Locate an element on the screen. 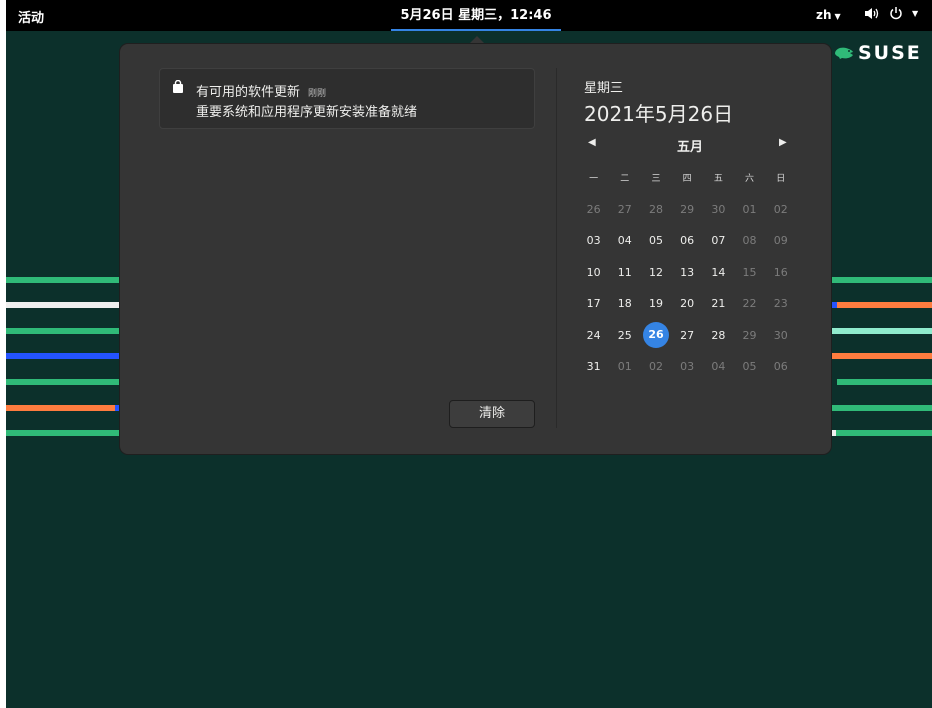  calendar-weekday-header: 一 is located at coordinates (594, 179).